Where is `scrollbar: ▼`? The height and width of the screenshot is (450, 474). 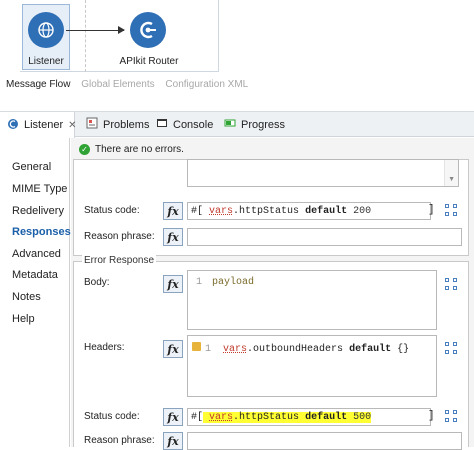
scrollbar: ▼ is located at coordinates (451, 173).